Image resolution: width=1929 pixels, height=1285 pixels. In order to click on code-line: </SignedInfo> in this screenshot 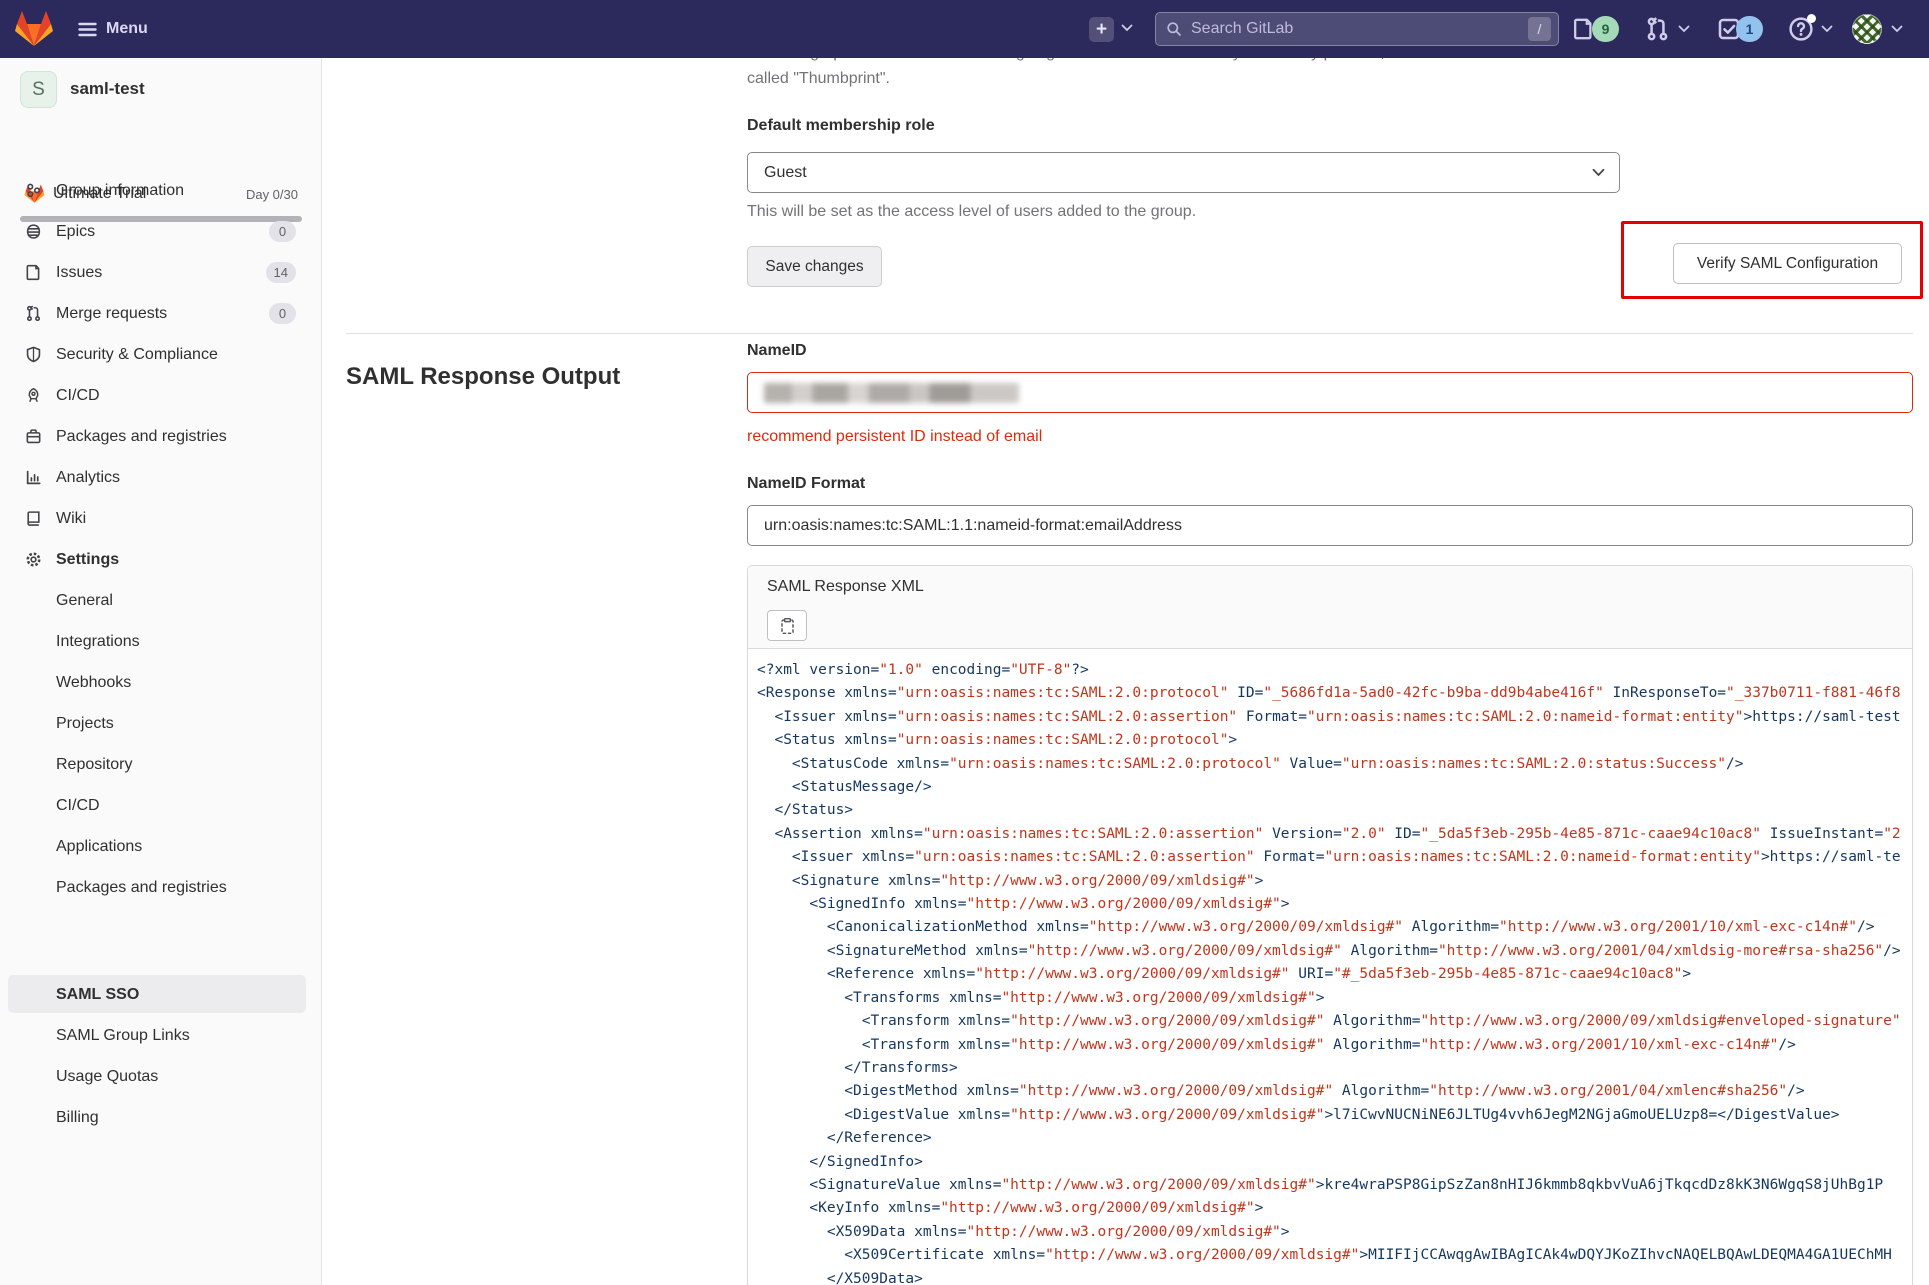, I will do `click(840, 1161)`.